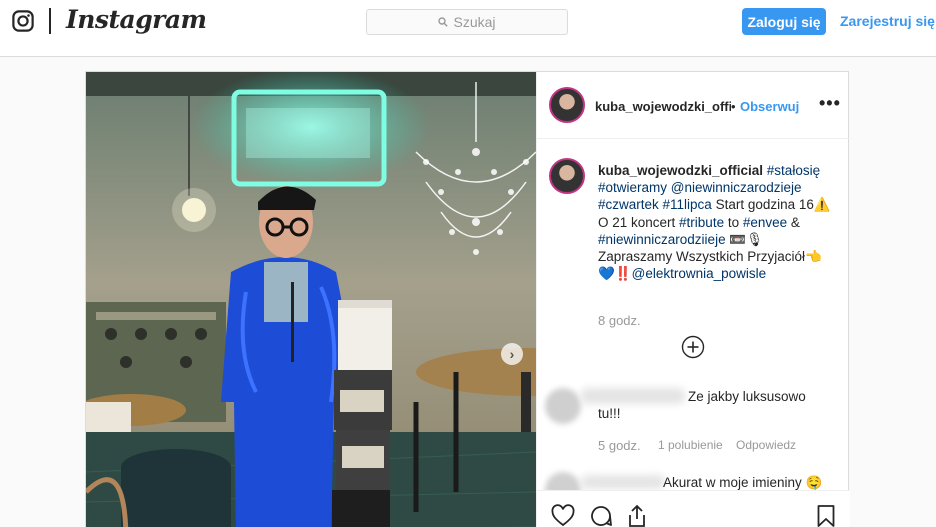 The height and width of the screenshot is (527, 936). Describe the element at coordinates (662, 239) in the screenshot. I see `caption-hashtag-link: #niewinniczarodziieje` at that location.